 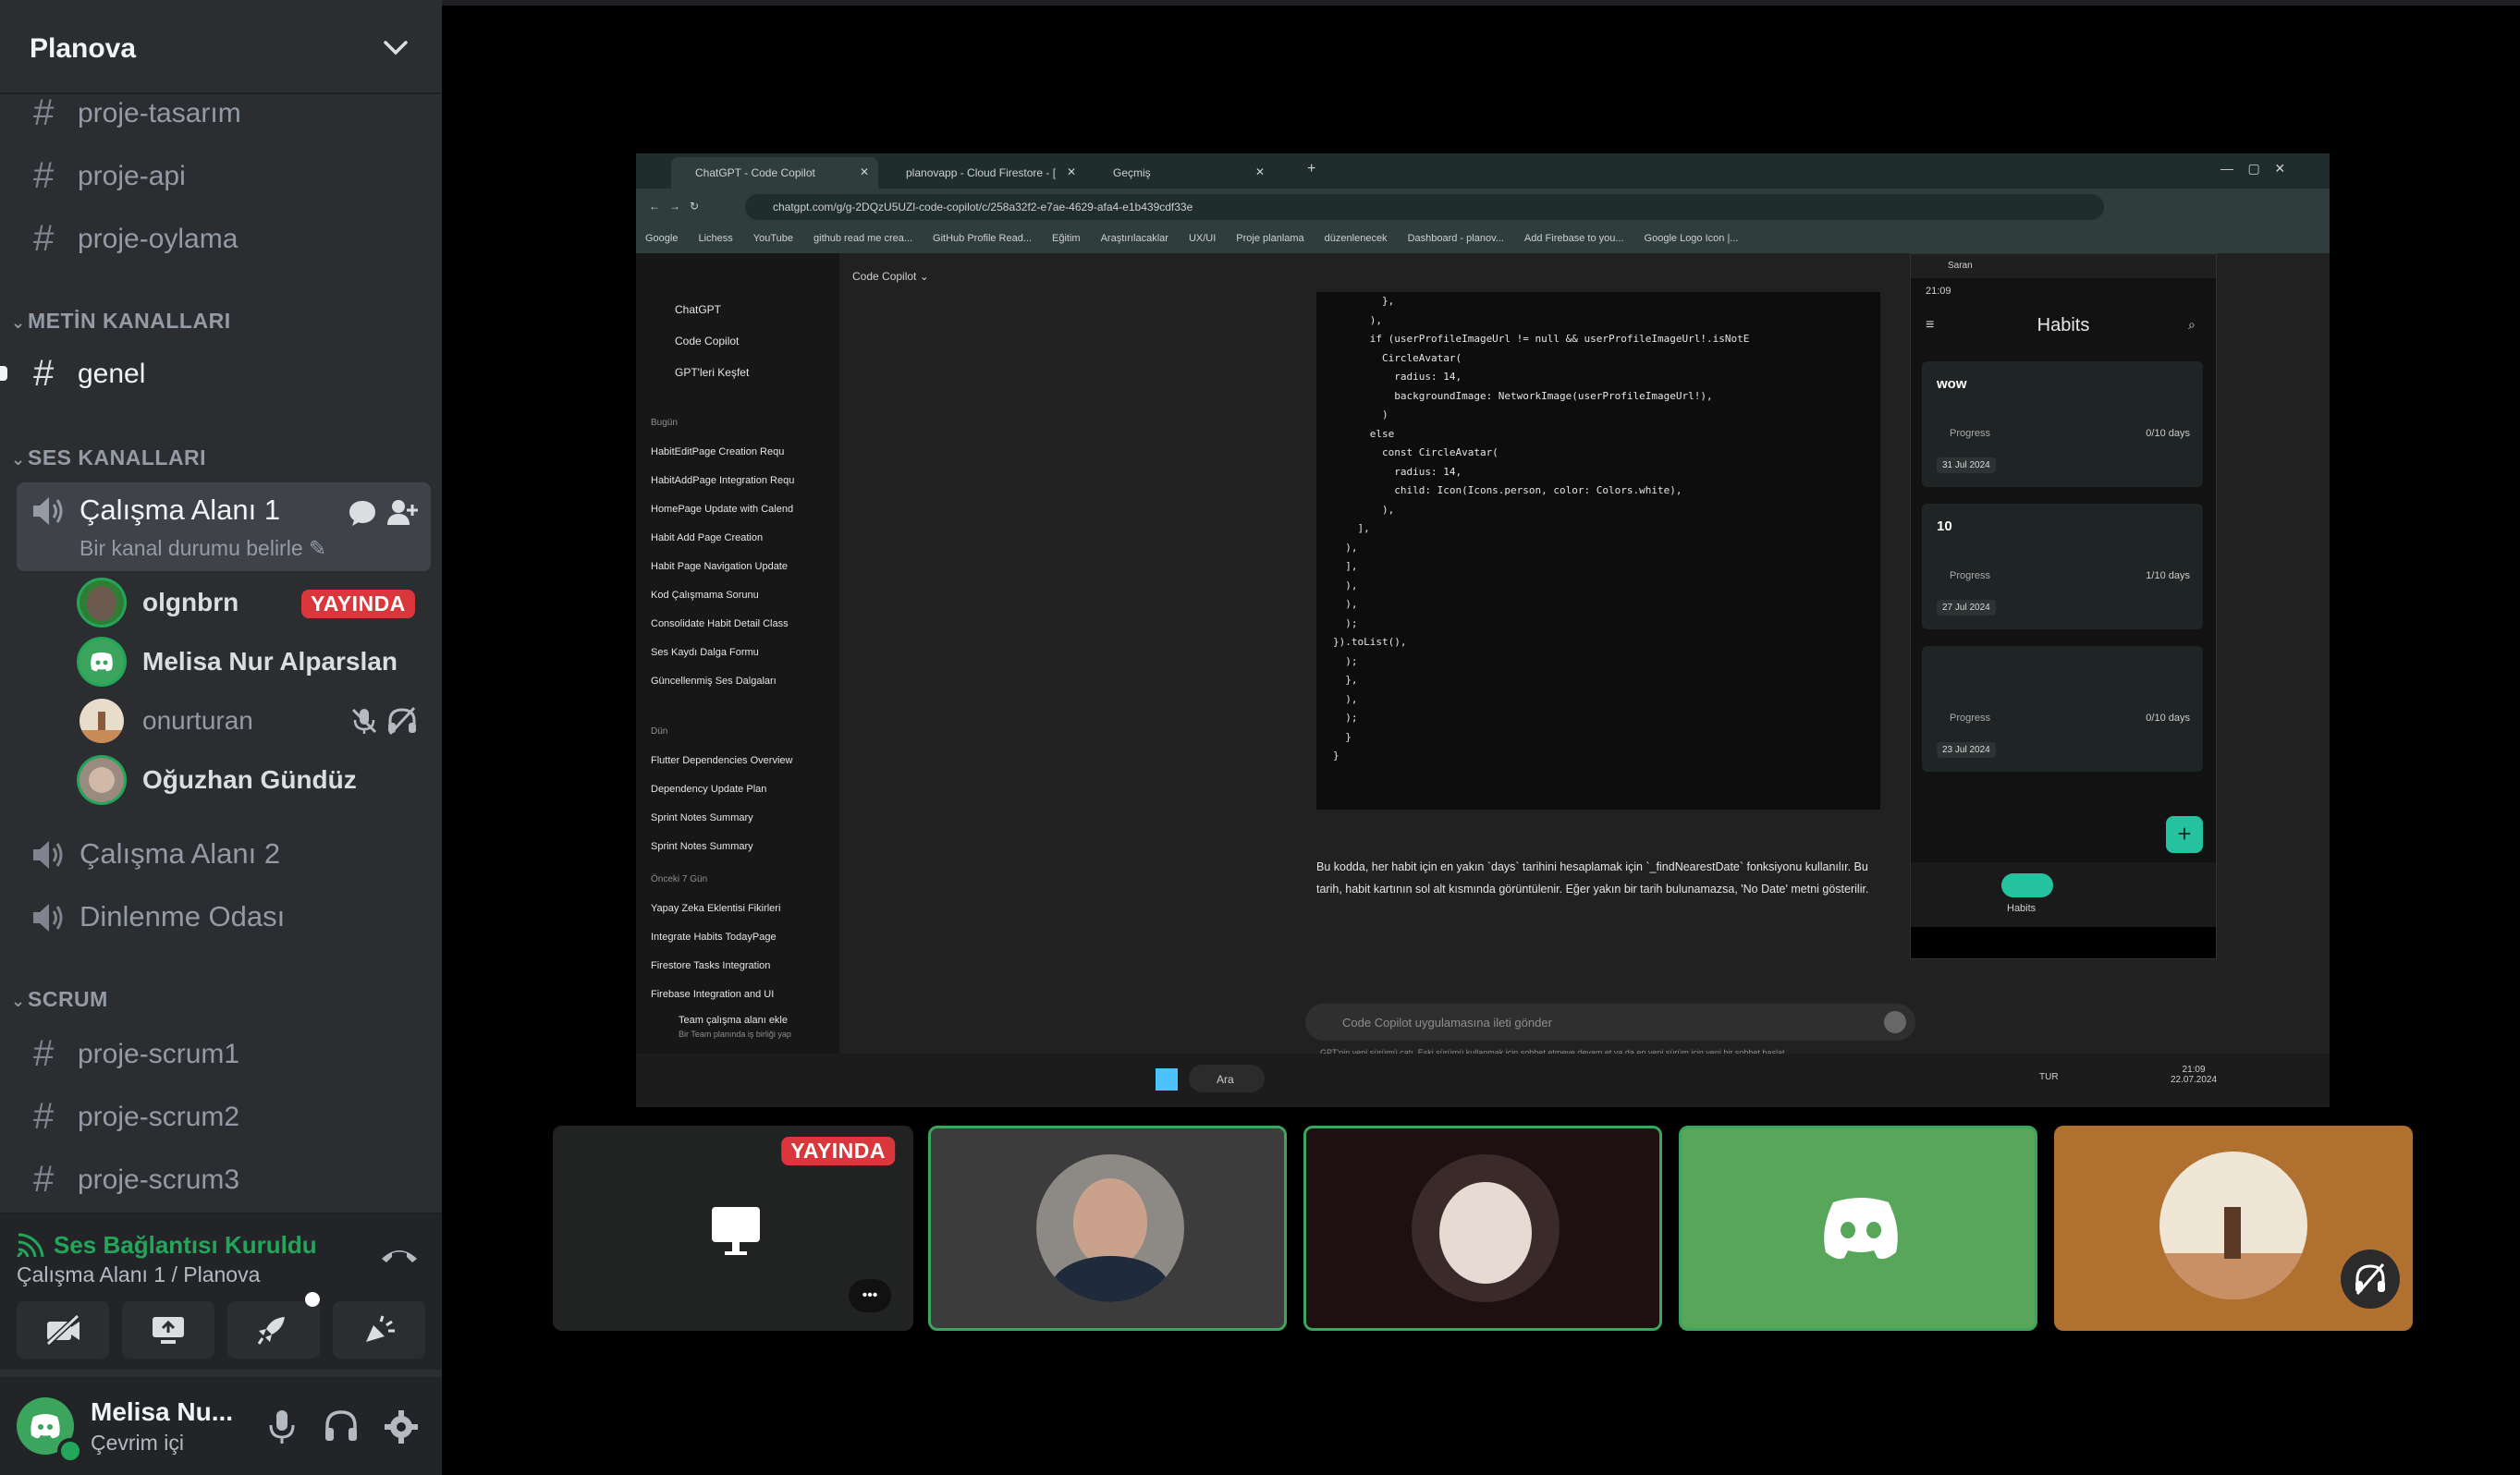 I want to click on microphone-icon, so click(x=282, y=1427).